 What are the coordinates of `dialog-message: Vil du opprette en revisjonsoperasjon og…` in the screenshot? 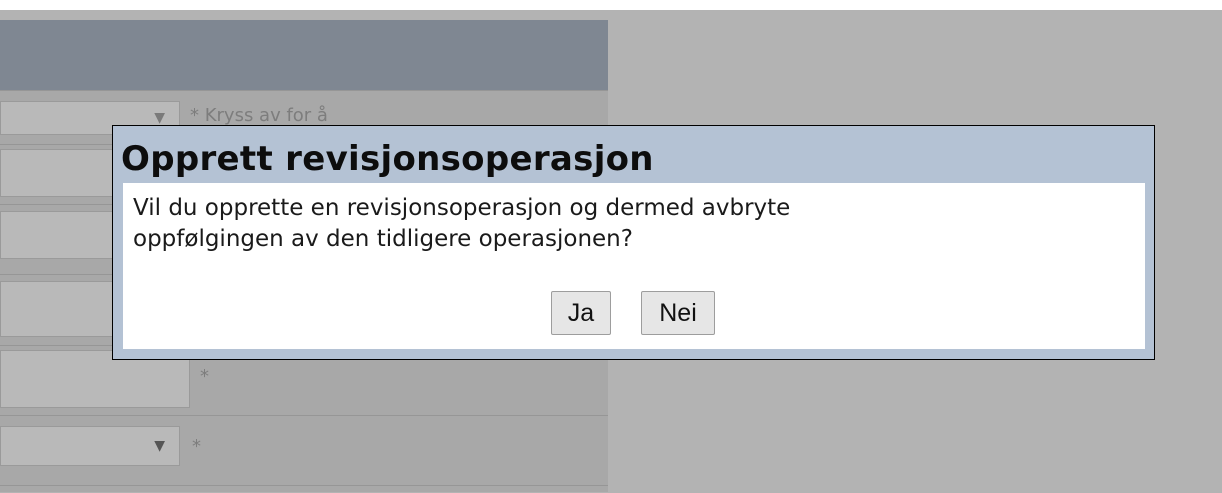 It's located at (633, 224).